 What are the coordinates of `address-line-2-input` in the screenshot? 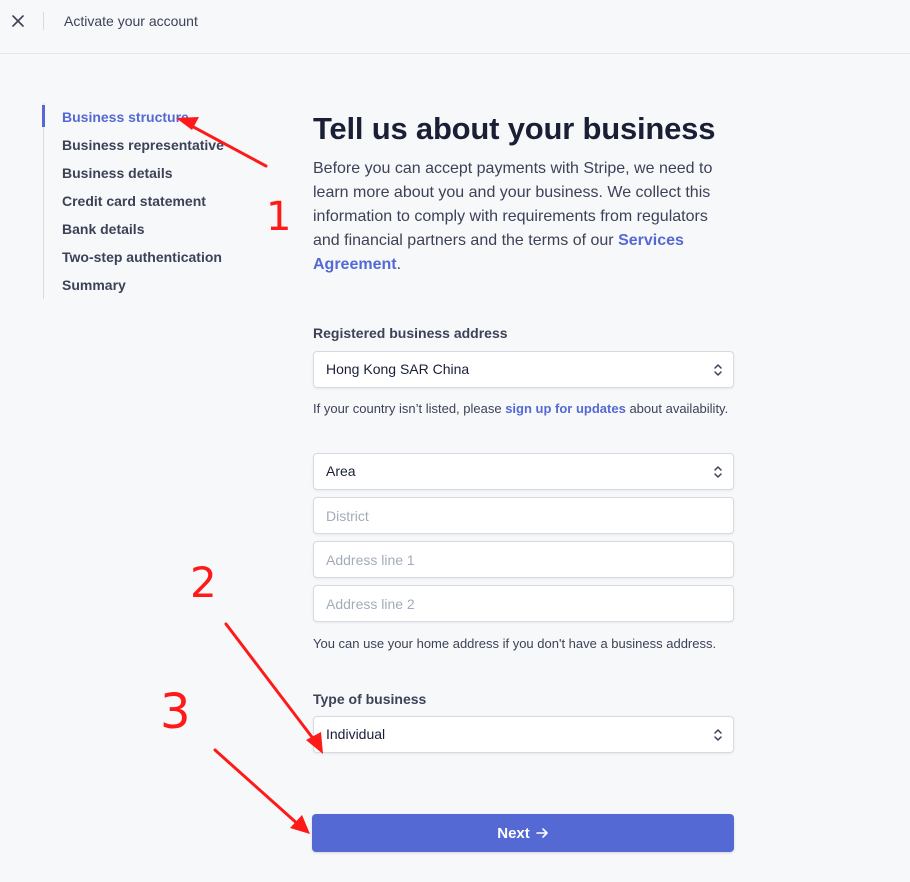 It's located at (523, 603).